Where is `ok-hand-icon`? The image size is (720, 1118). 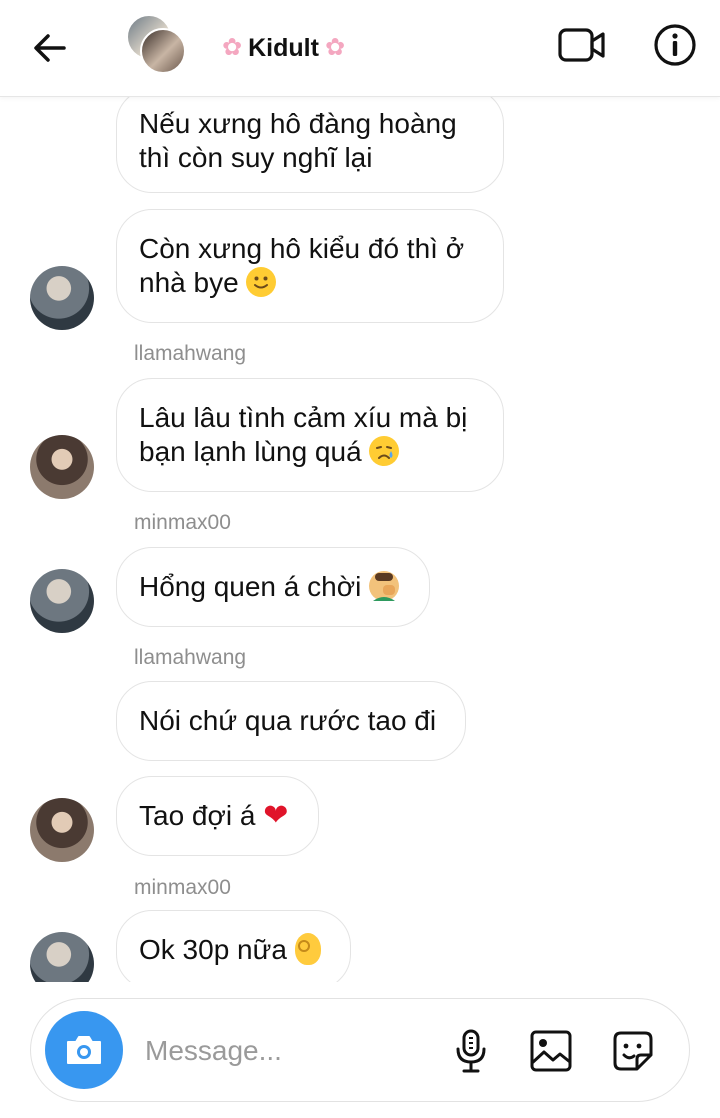
ok-hand-icon is located at coordinates (307, 949).